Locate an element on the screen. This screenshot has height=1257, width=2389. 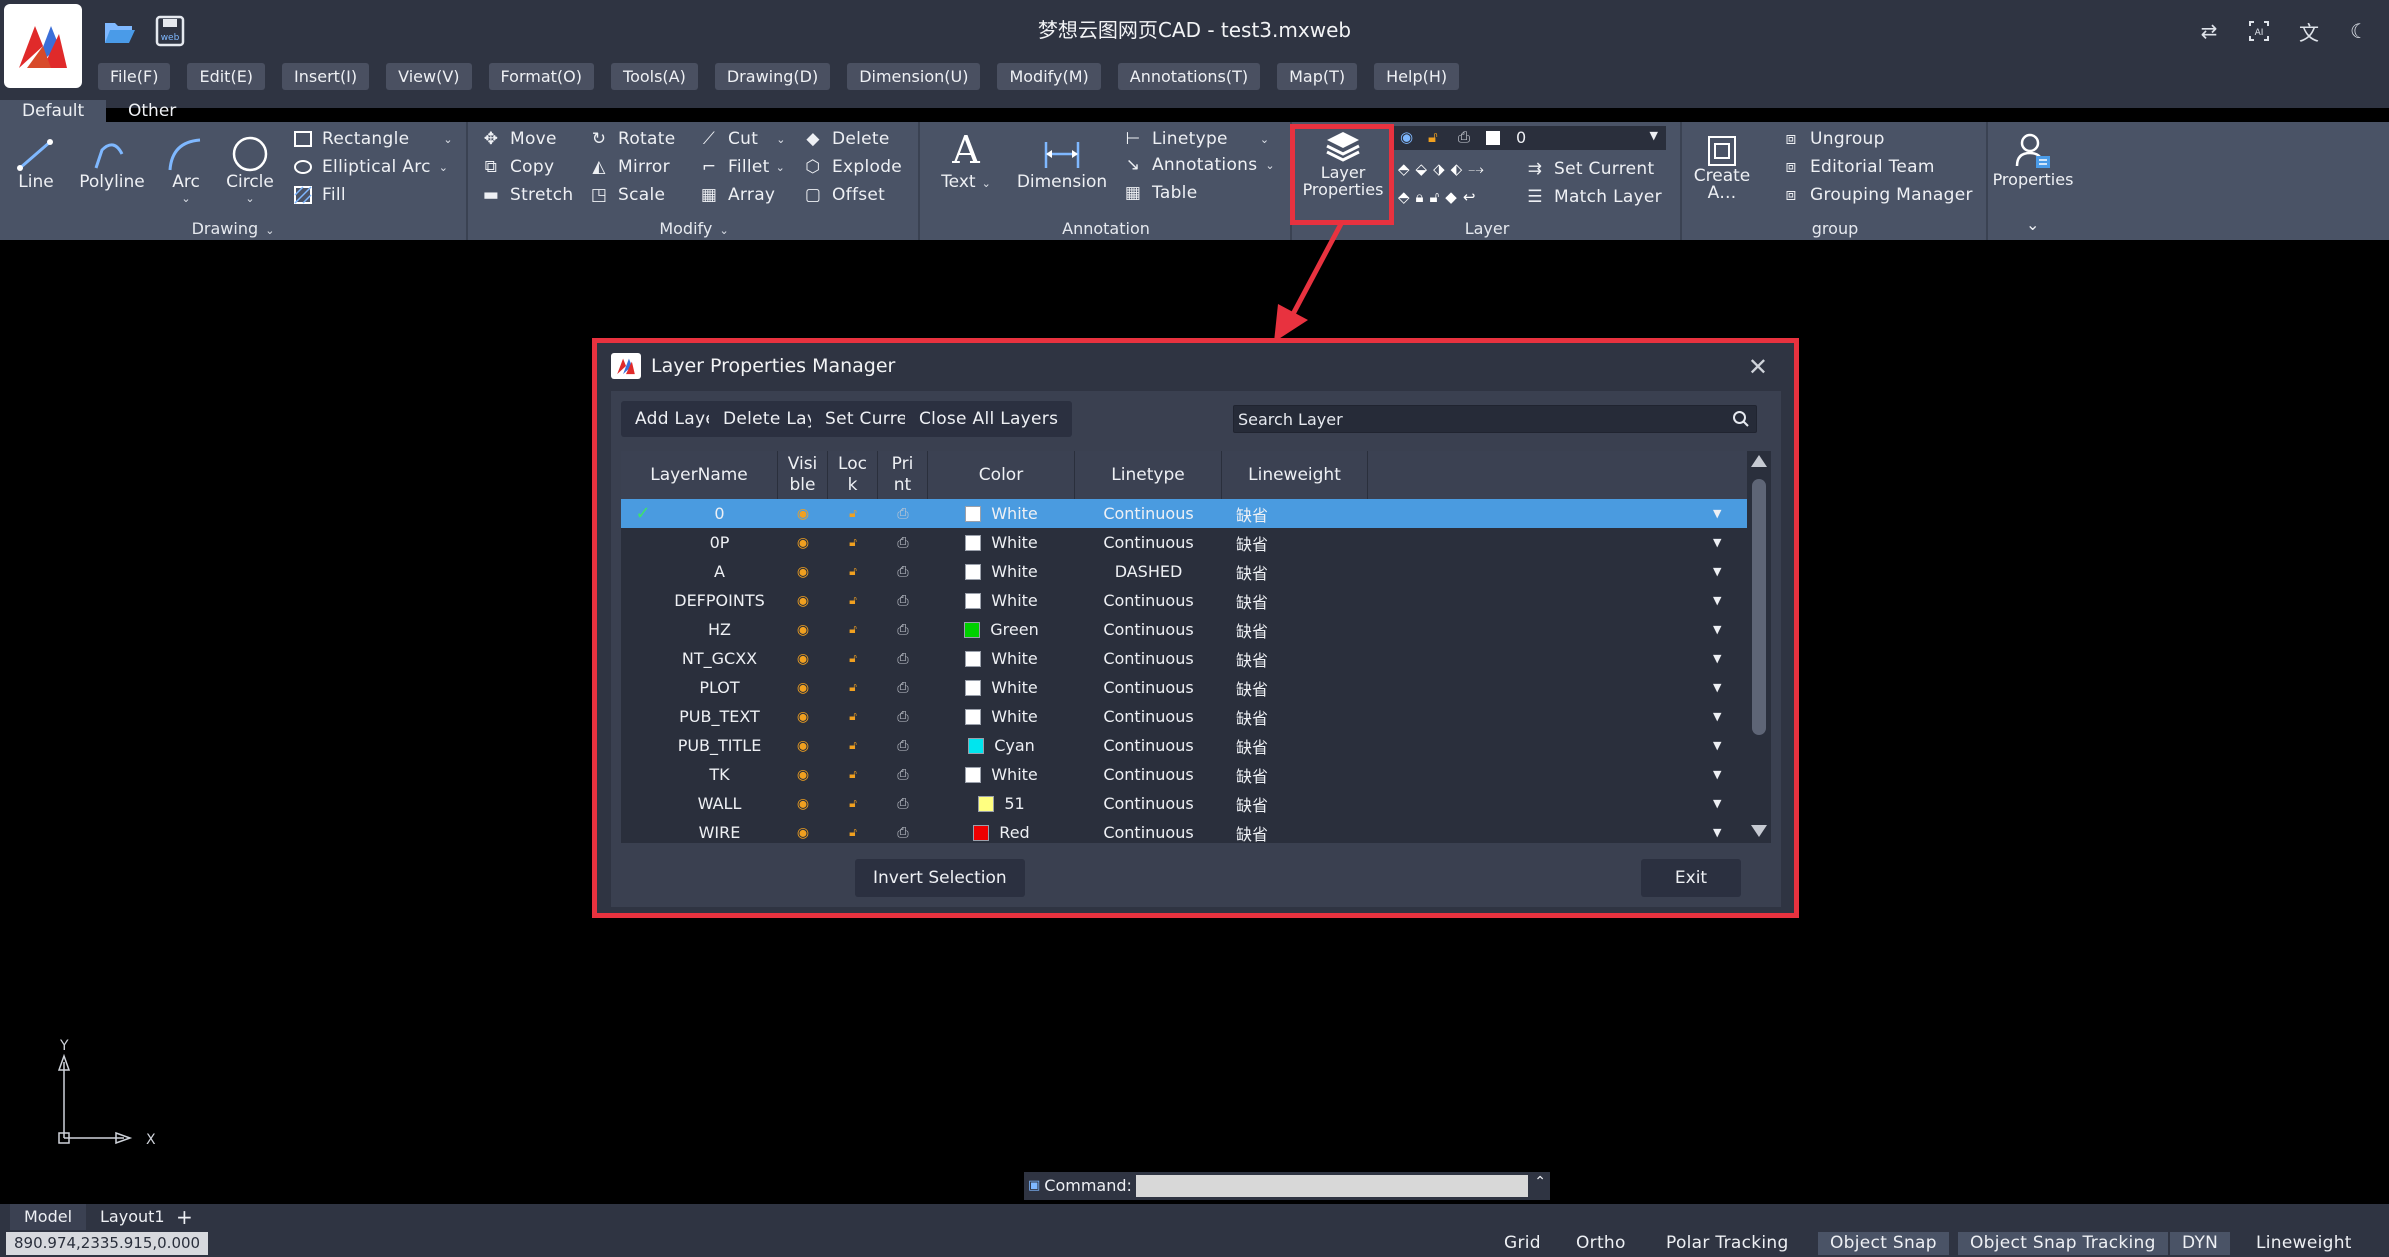
cut-dropdown-icon: ⌄ is located at coordinates (781, 139).